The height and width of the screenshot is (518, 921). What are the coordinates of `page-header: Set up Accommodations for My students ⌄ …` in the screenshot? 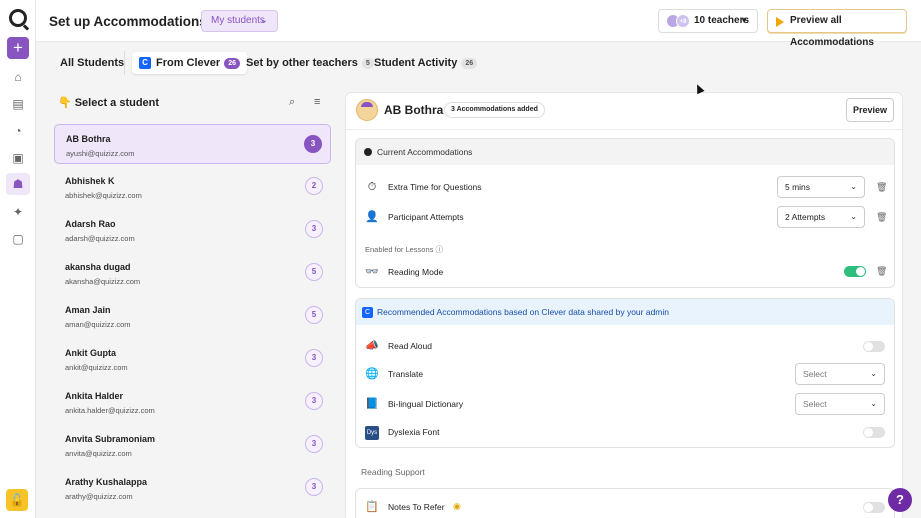 It's located at (478, 24).